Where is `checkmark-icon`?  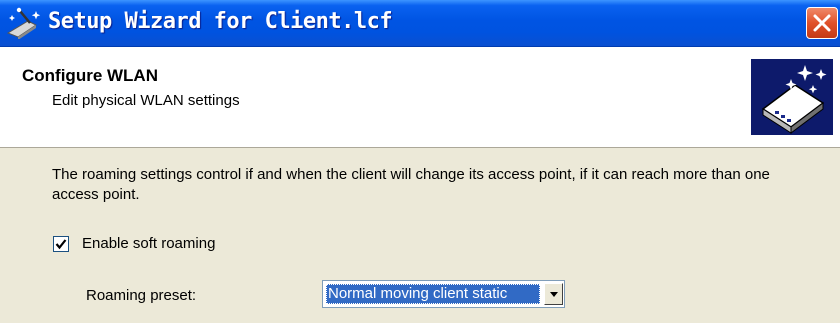
checkmark-icon is located at coordinates (61, 244).